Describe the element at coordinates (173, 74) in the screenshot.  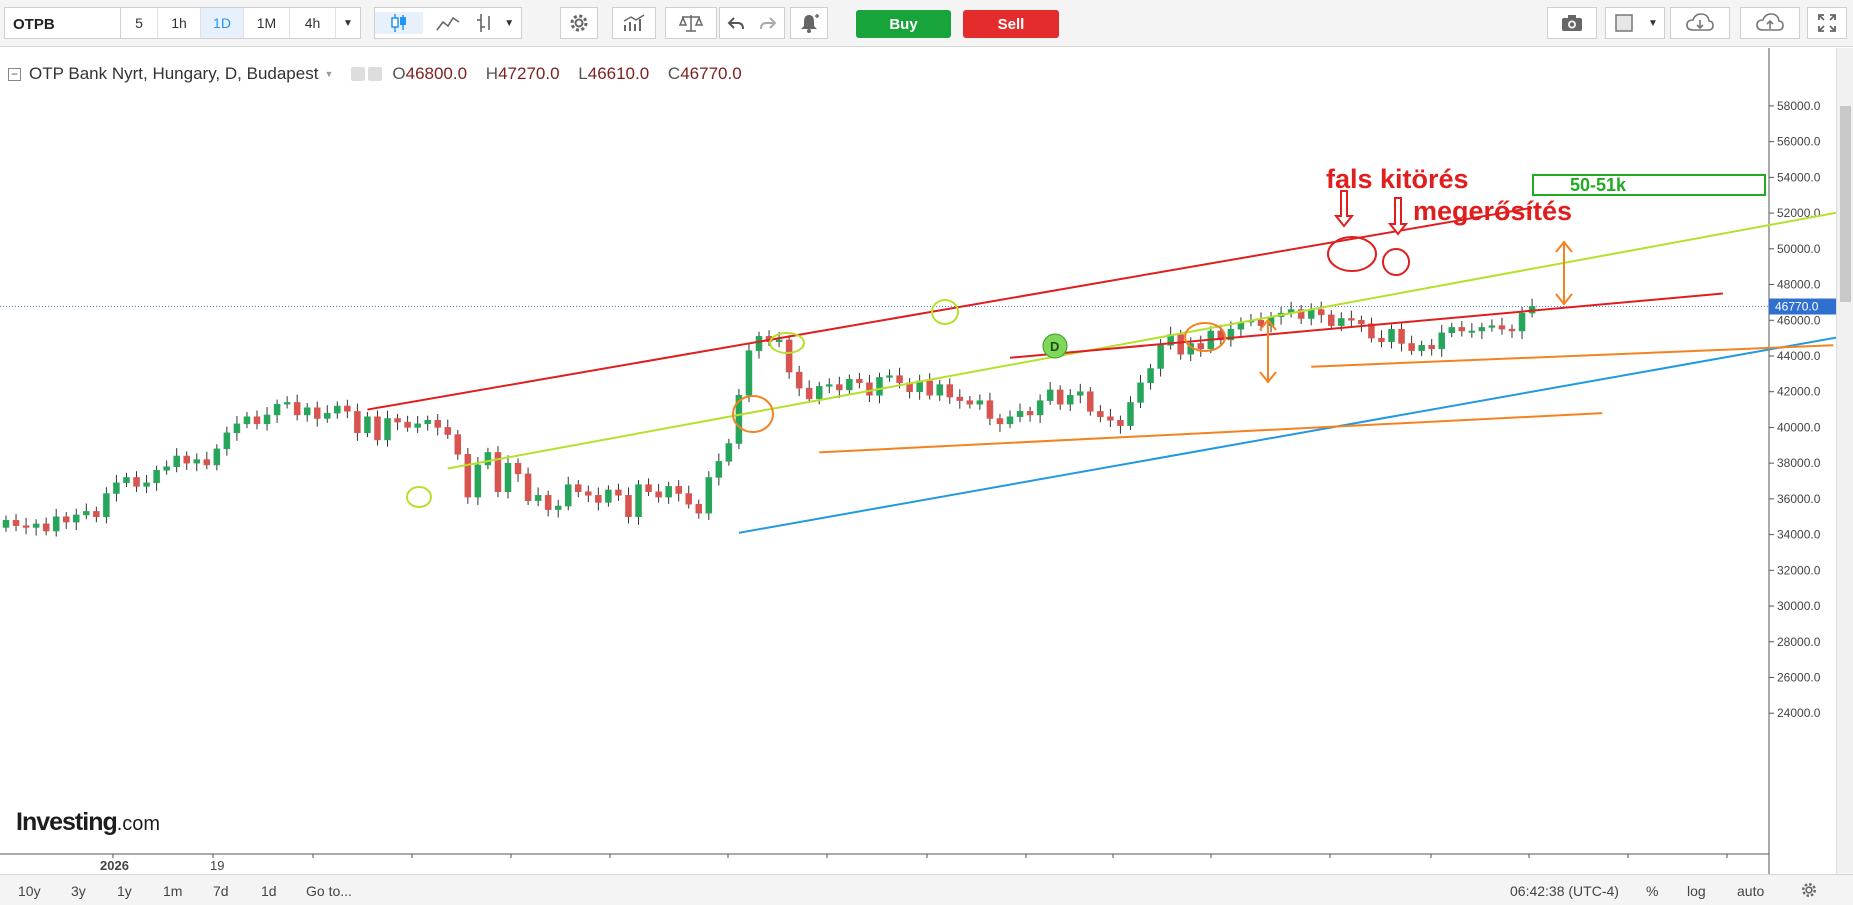
I see `legend-title: OTP Bank Nyrt, Hungary, D, Budapest` at that location.